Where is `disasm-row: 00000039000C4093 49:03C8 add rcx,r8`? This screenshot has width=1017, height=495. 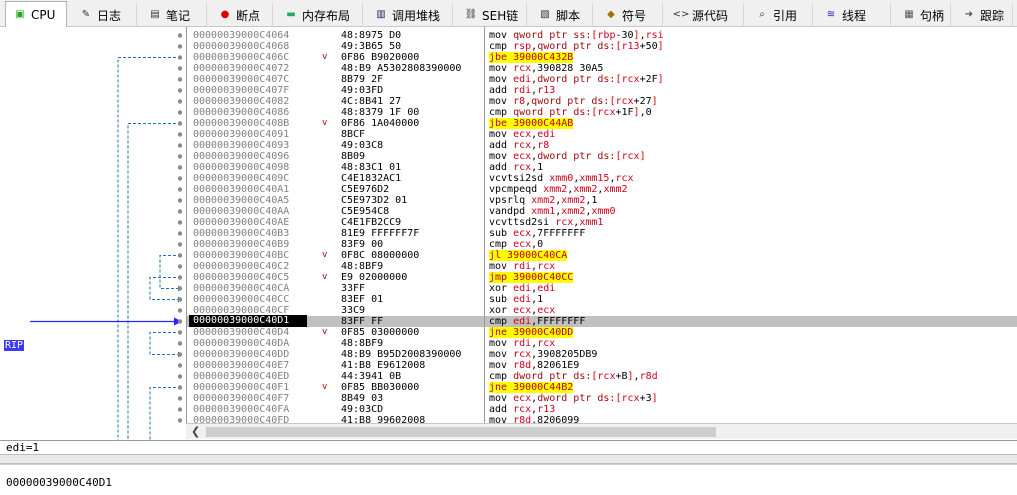
disasm-row: 00000039000C4093 49:03C8 add rcx,r8 is located at coordinates (602, 145).